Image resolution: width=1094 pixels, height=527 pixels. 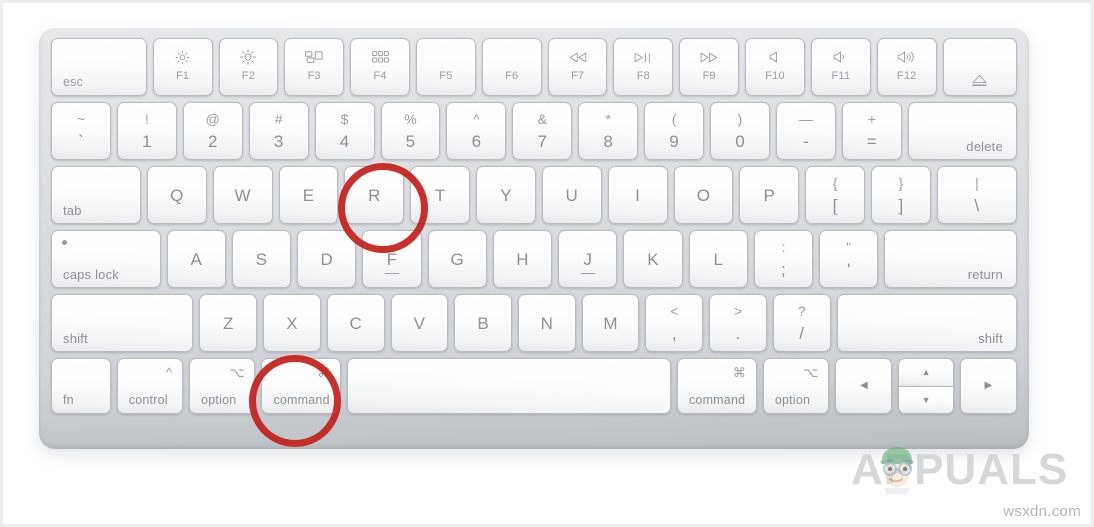 What do you see at coordinates (716, 386) in the screenshot?
I see `key-command-right: ⌘ command` at bounding box center [716, 386].